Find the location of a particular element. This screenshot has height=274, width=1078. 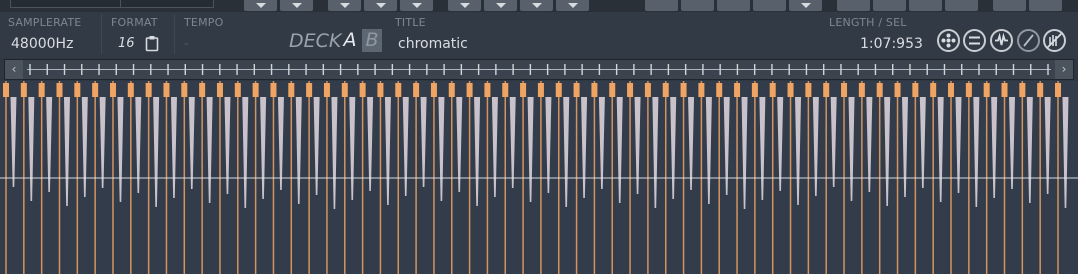

deck-label: DECK is located at coordinates (315, 41).